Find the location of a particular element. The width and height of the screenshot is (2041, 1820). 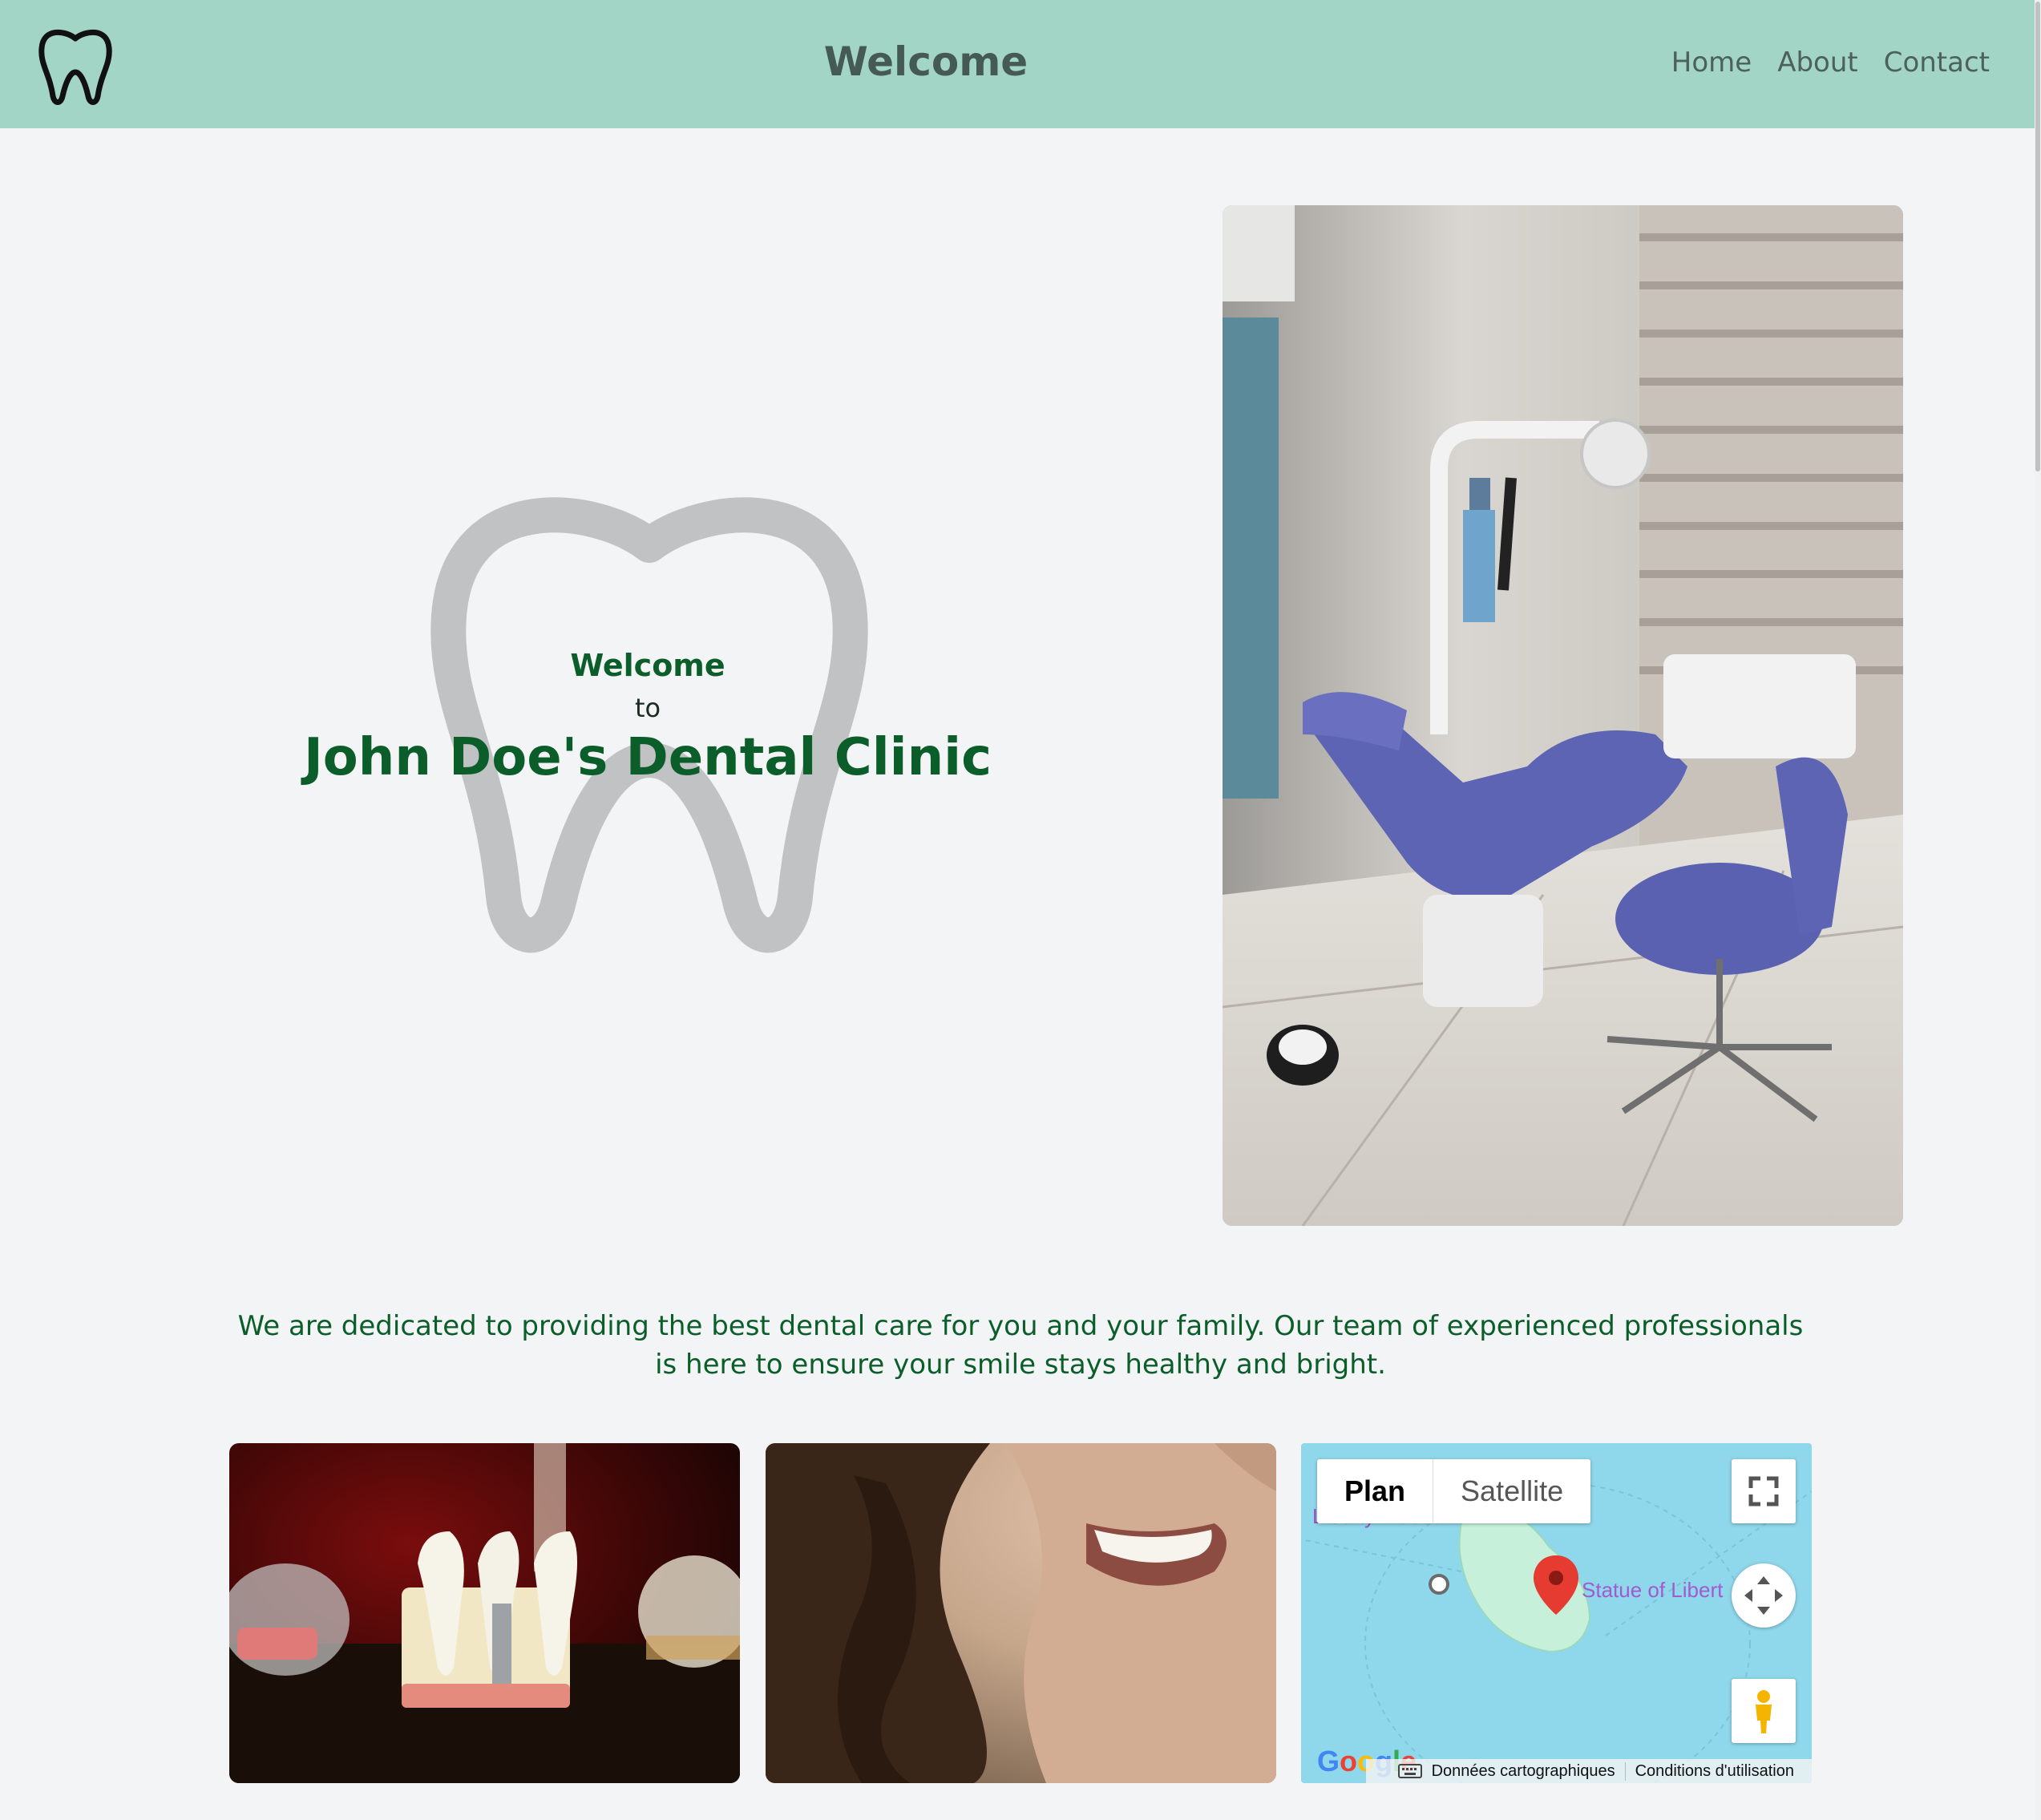

camera-control-icon is located at coordinates (1764, 1596).